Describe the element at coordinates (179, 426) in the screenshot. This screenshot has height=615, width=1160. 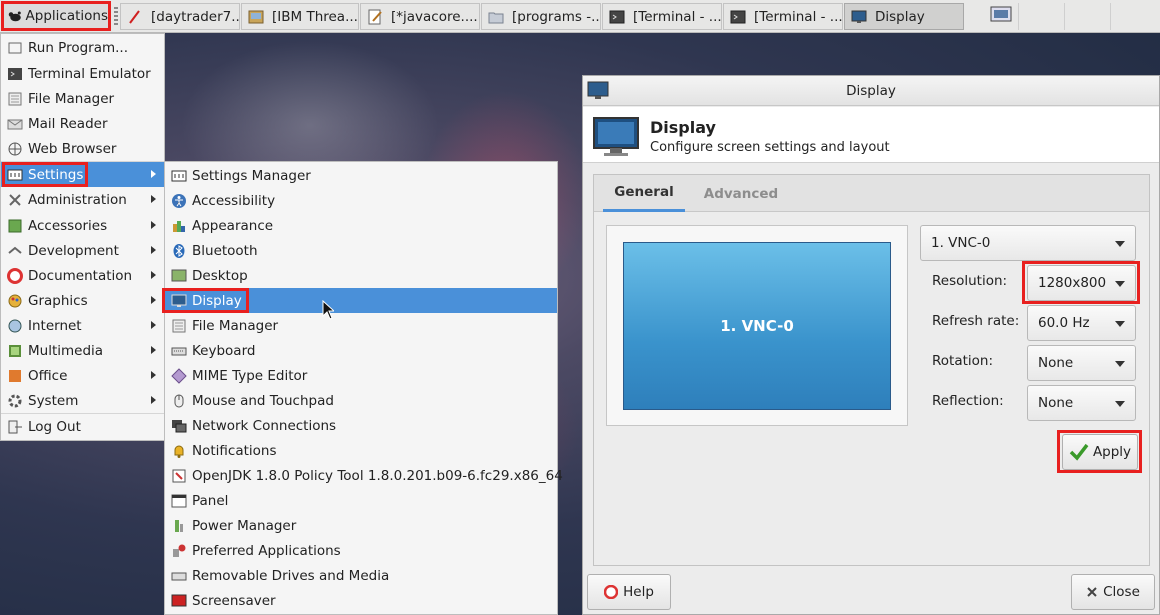
I see `network-icon` at that location.